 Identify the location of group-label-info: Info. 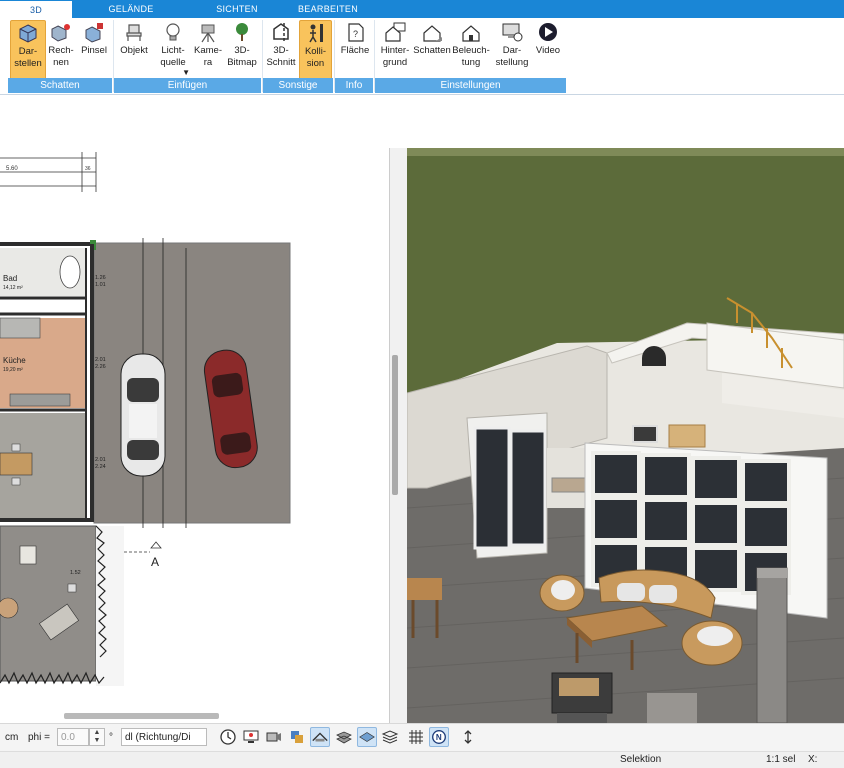
(354, 85).